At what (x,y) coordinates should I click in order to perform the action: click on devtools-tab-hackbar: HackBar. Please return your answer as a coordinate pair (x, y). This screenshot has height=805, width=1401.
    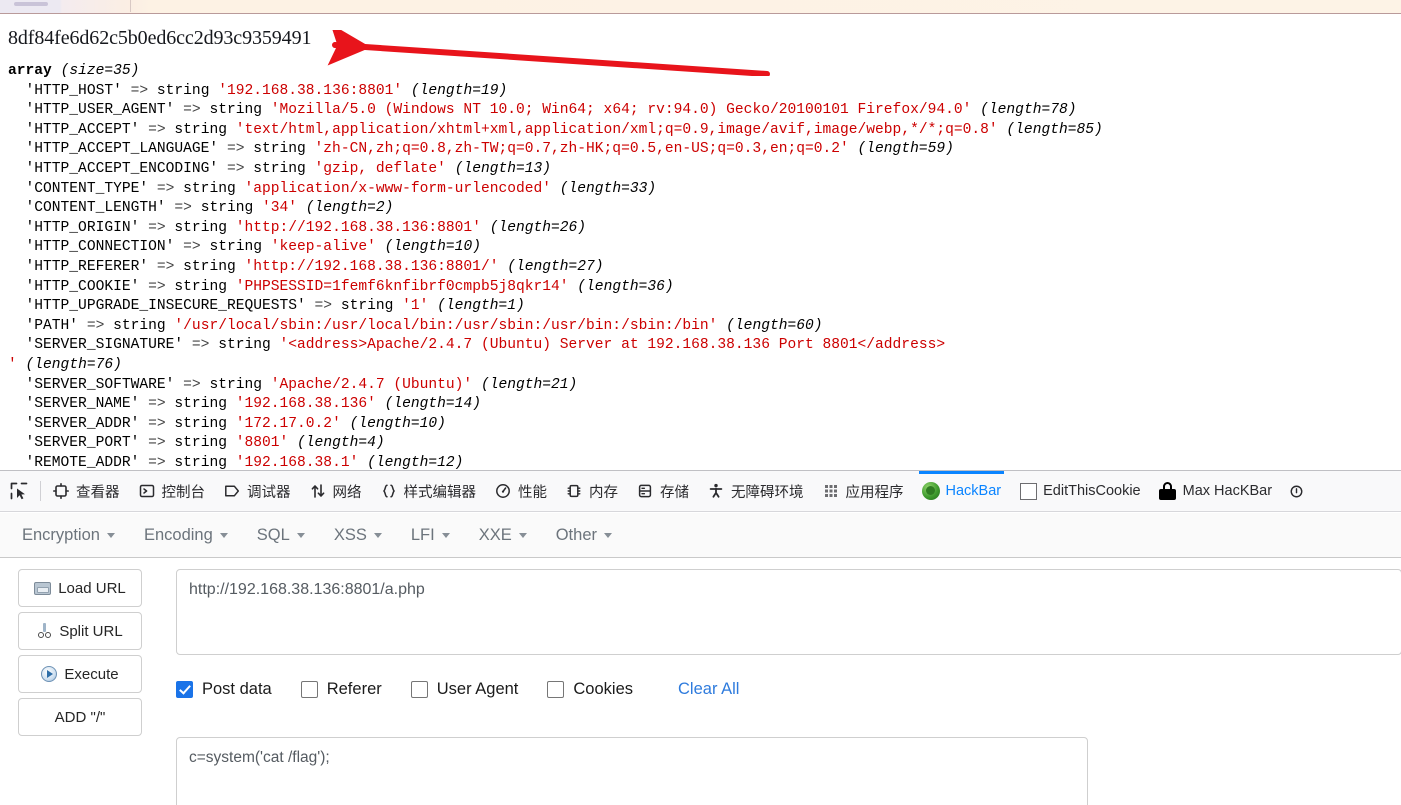
    Looking at the image, I should click on (962, 491).